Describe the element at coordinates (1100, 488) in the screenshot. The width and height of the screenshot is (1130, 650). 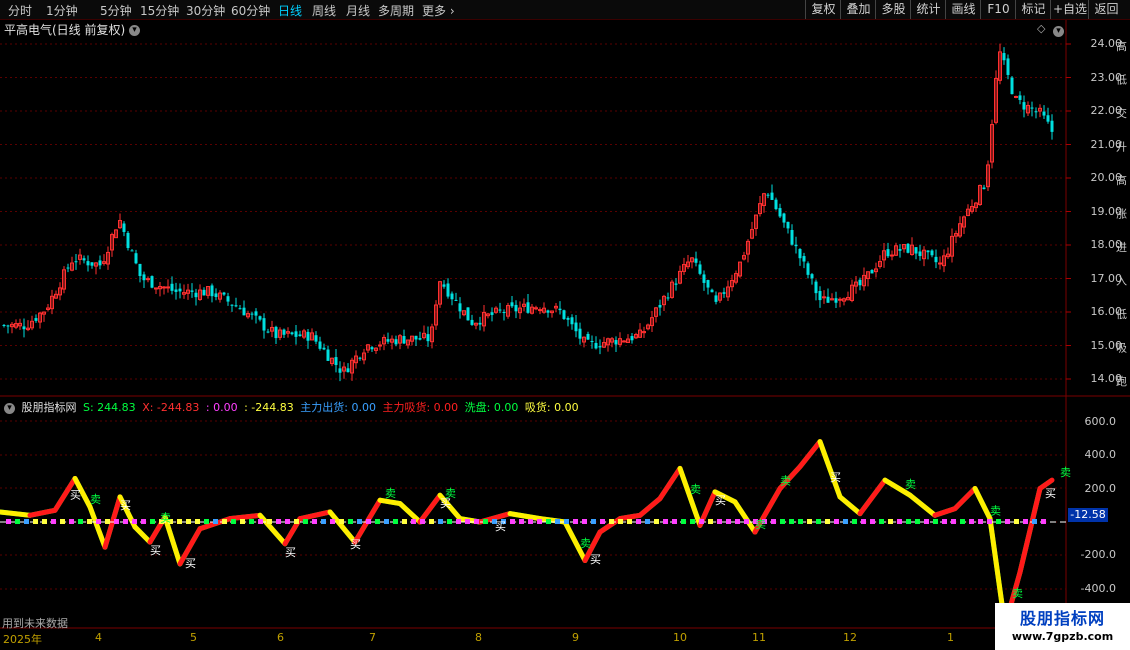
I see `indicator-tick: 200.0` at that location.